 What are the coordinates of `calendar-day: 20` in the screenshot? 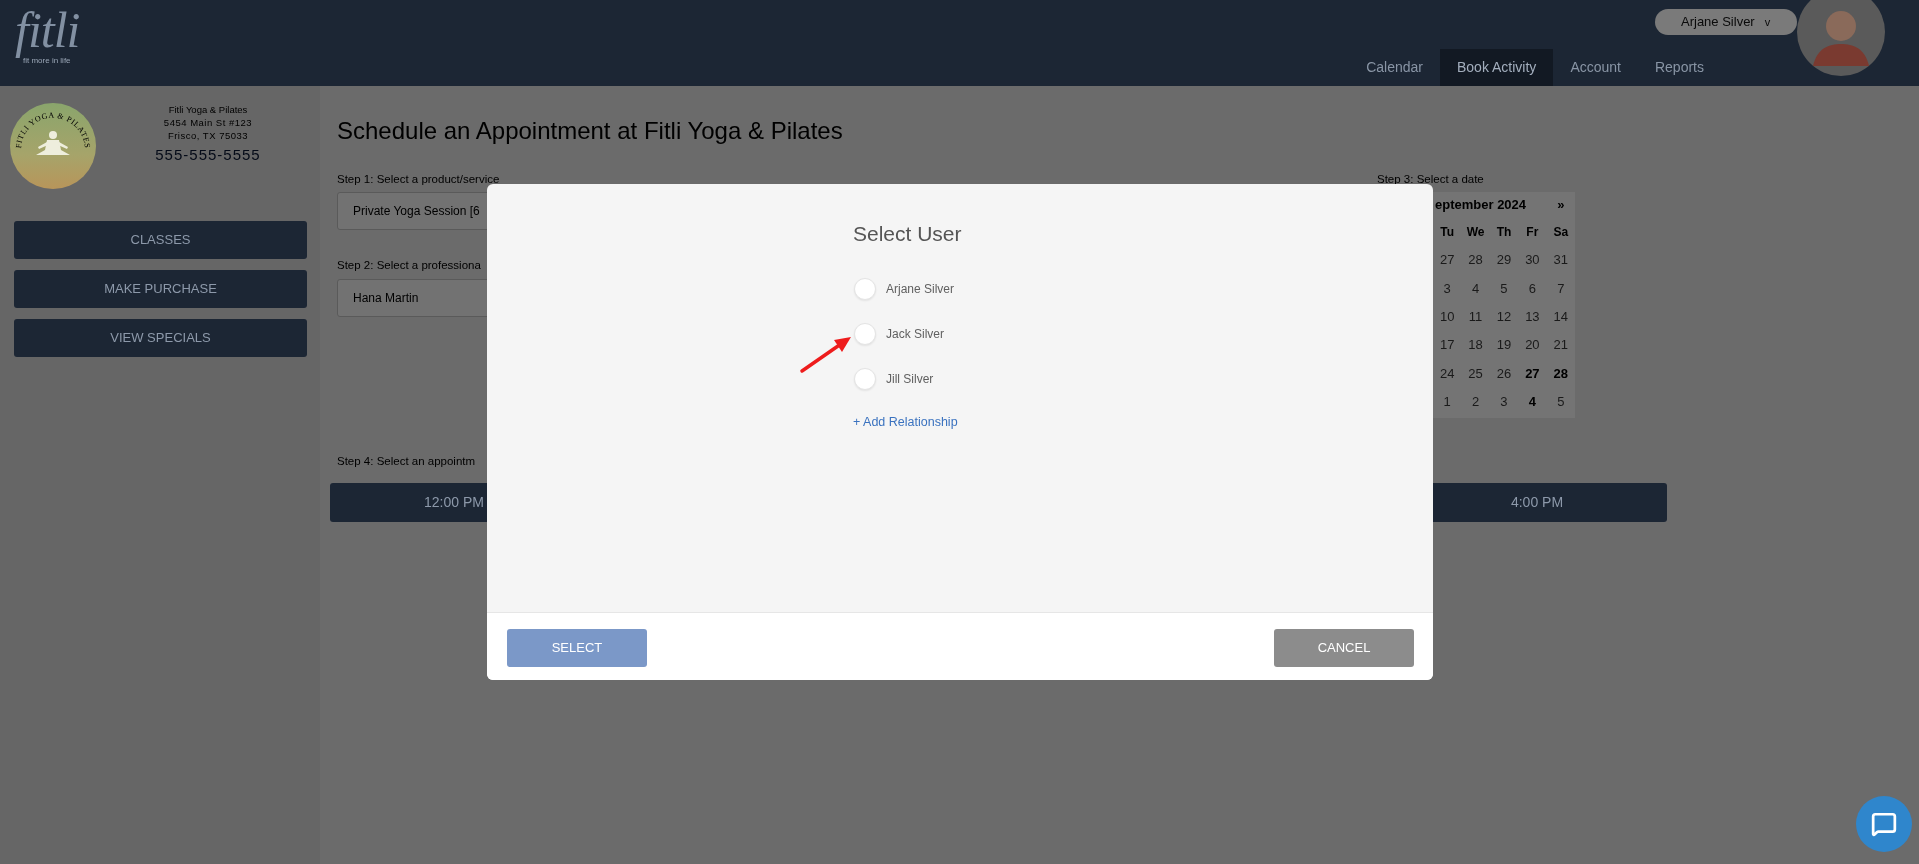 It's located at (1532, 345).